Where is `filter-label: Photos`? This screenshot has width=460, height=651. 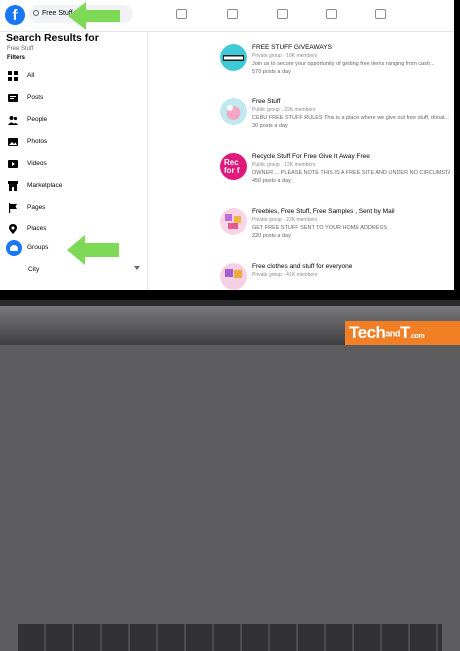
filter-label: Photos is located at coordinates (37, 141).